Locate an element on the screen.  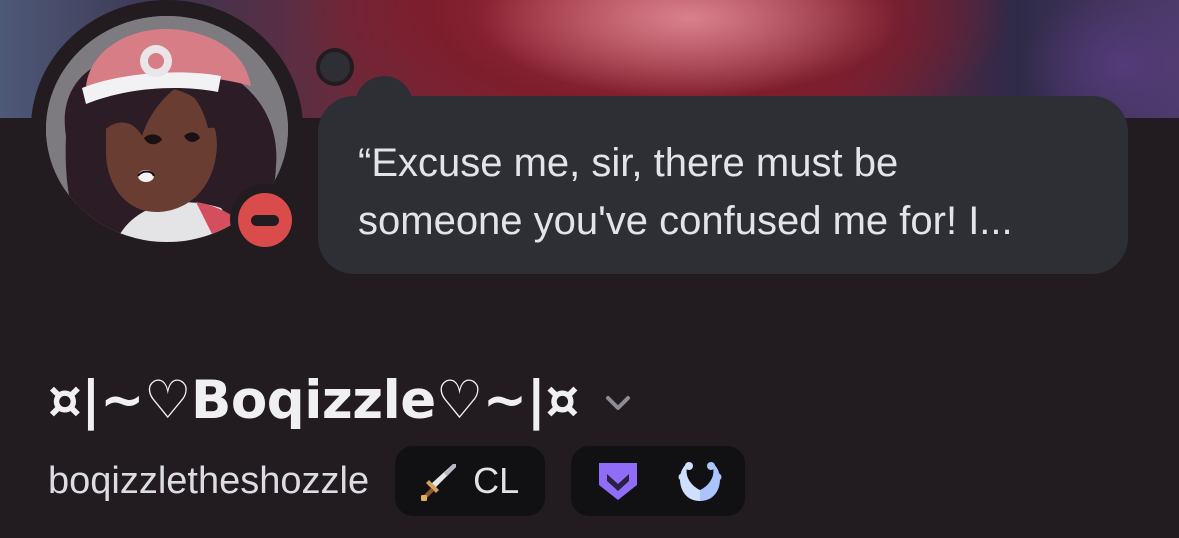
do-not-disturb-bar is located at coordinates (265, 220).